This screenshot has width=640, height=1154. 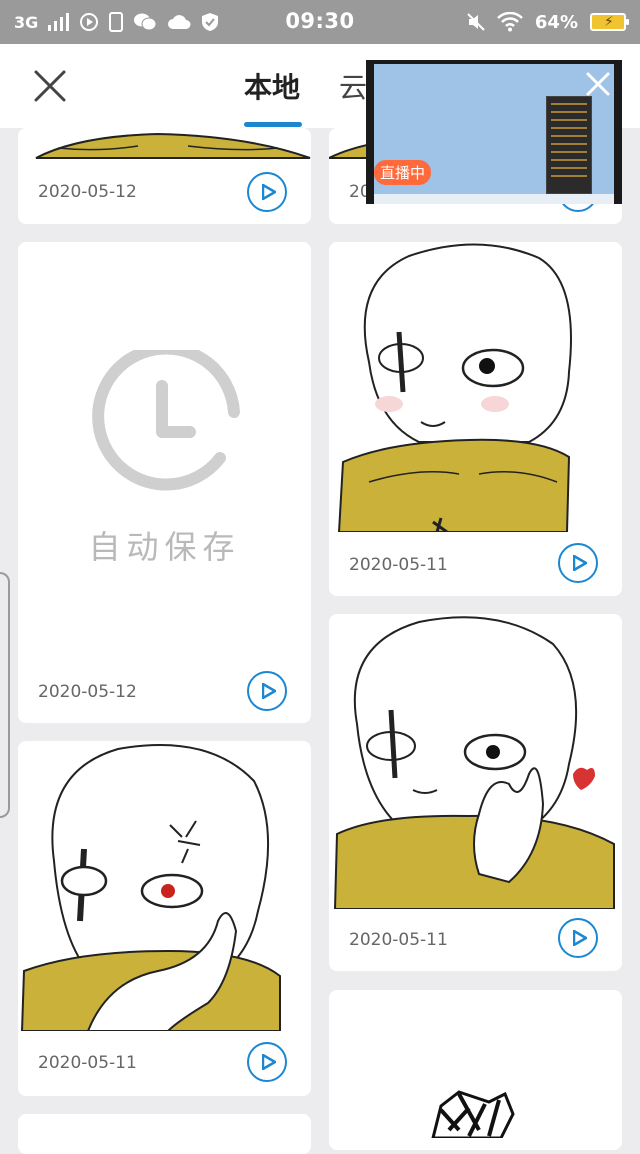 What do you see at coordinates (510, 22) in the screenshot?
I see `wifi-icon` at bounding box center [510, 22].